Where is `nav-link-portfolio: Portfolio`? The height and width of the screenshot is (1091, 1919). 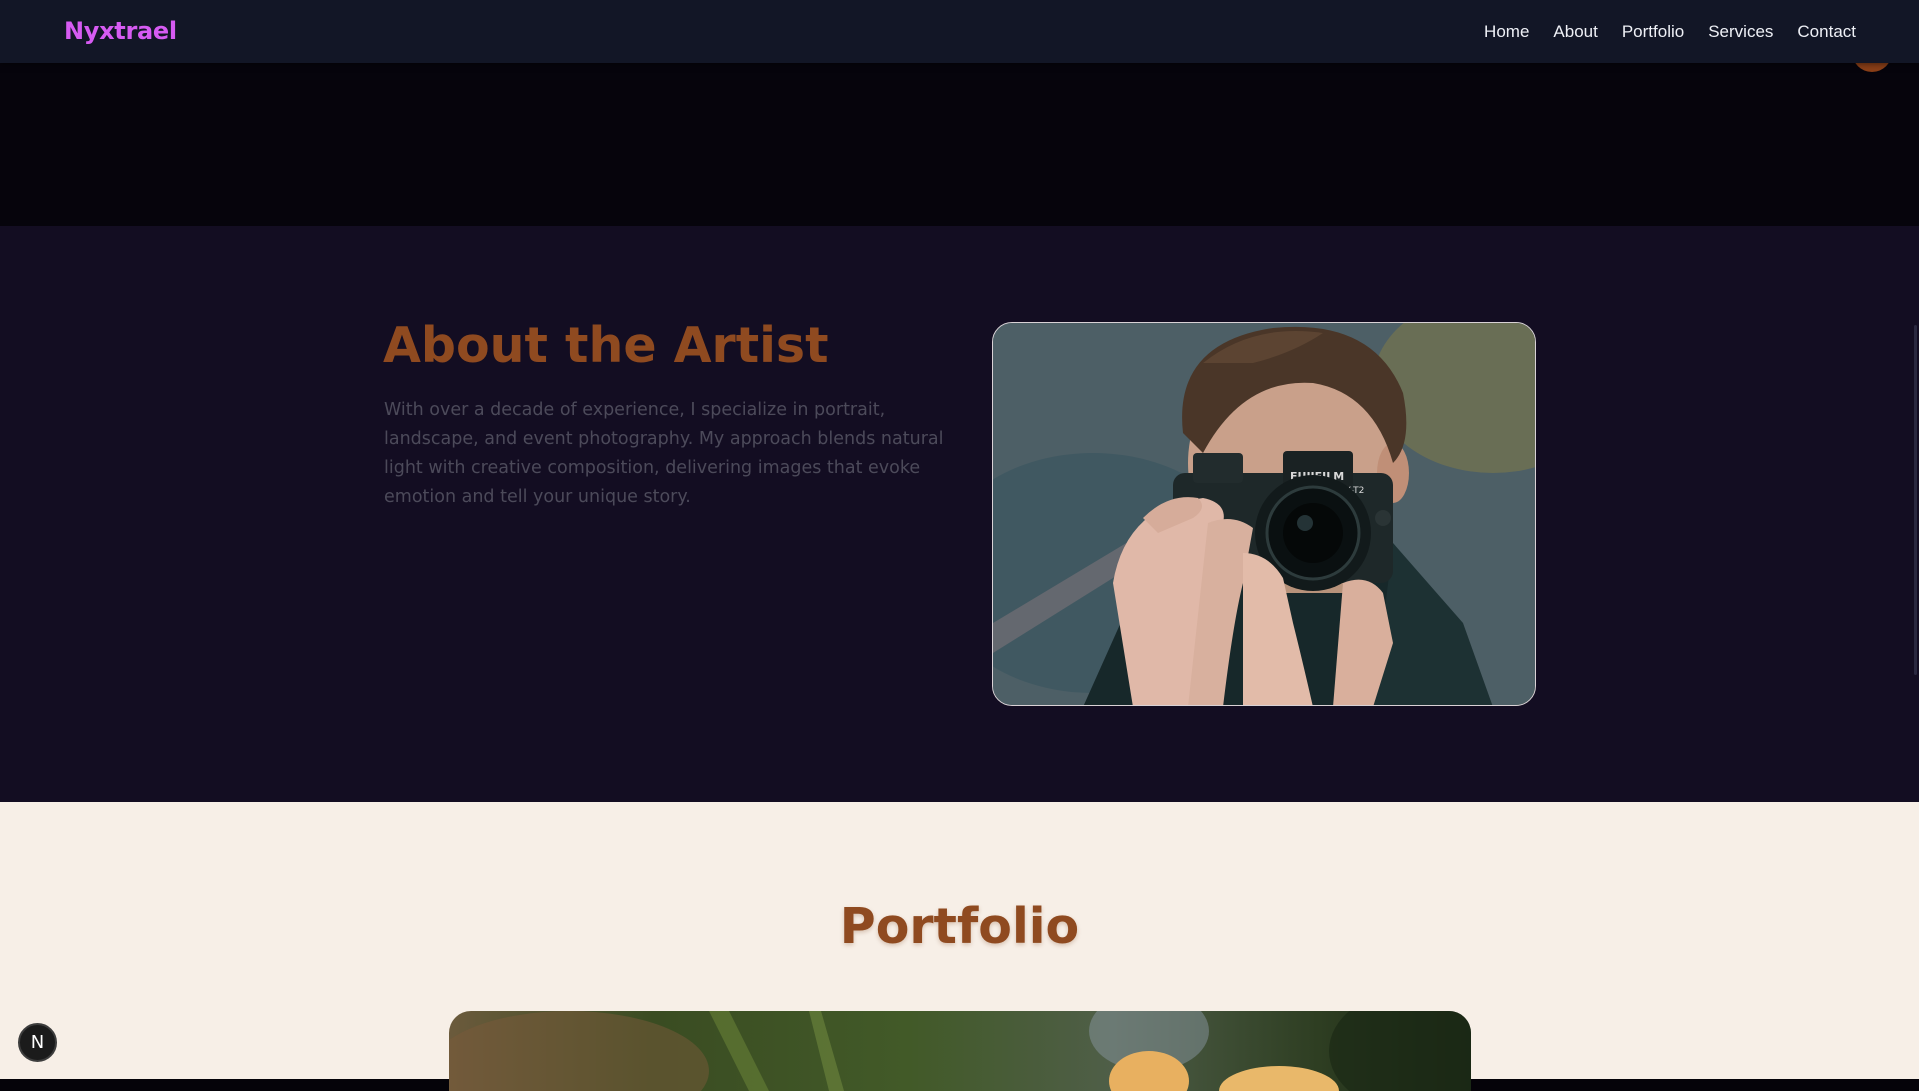 nav-link-portfolio: Portfolio is located at coordinates (1653, 32).